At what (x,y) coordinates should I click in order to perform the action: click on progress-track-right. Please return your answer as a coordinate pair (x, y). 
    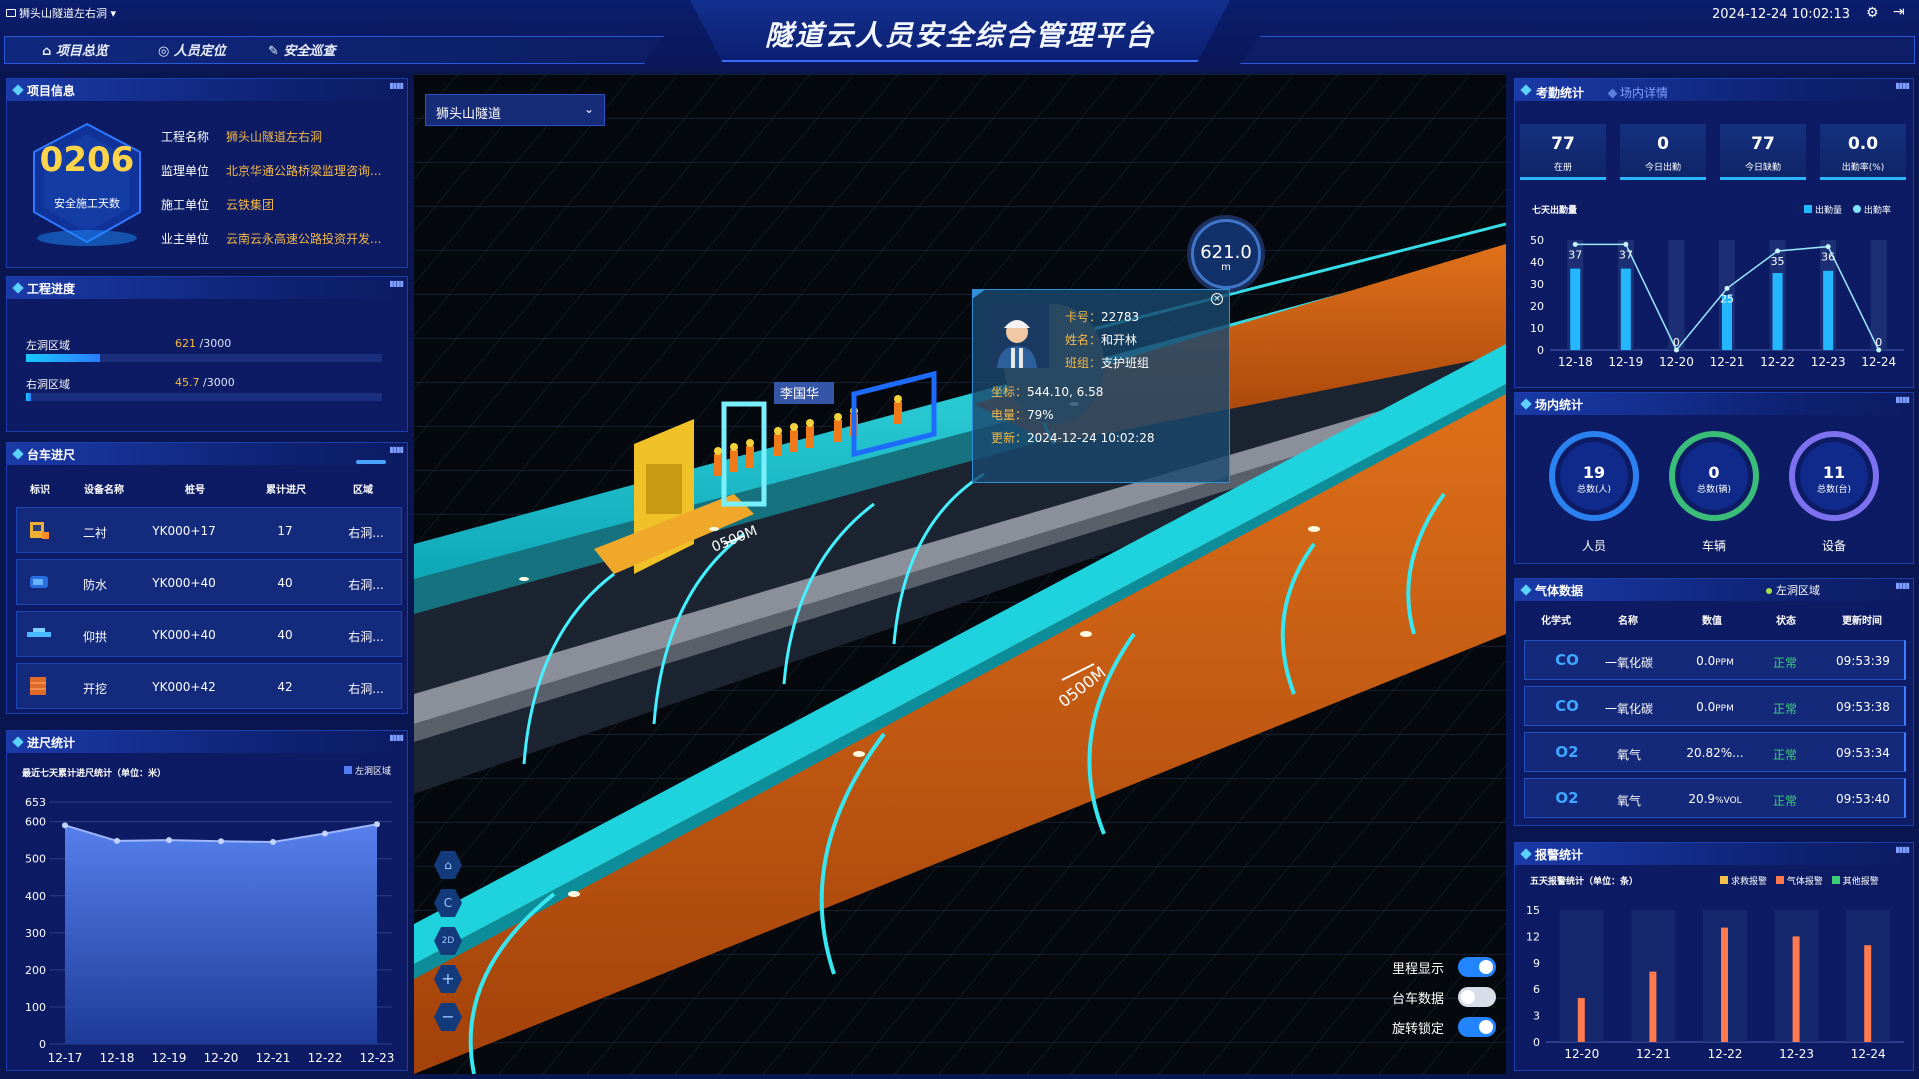
    Looking at the image, I should click on (204, 397).